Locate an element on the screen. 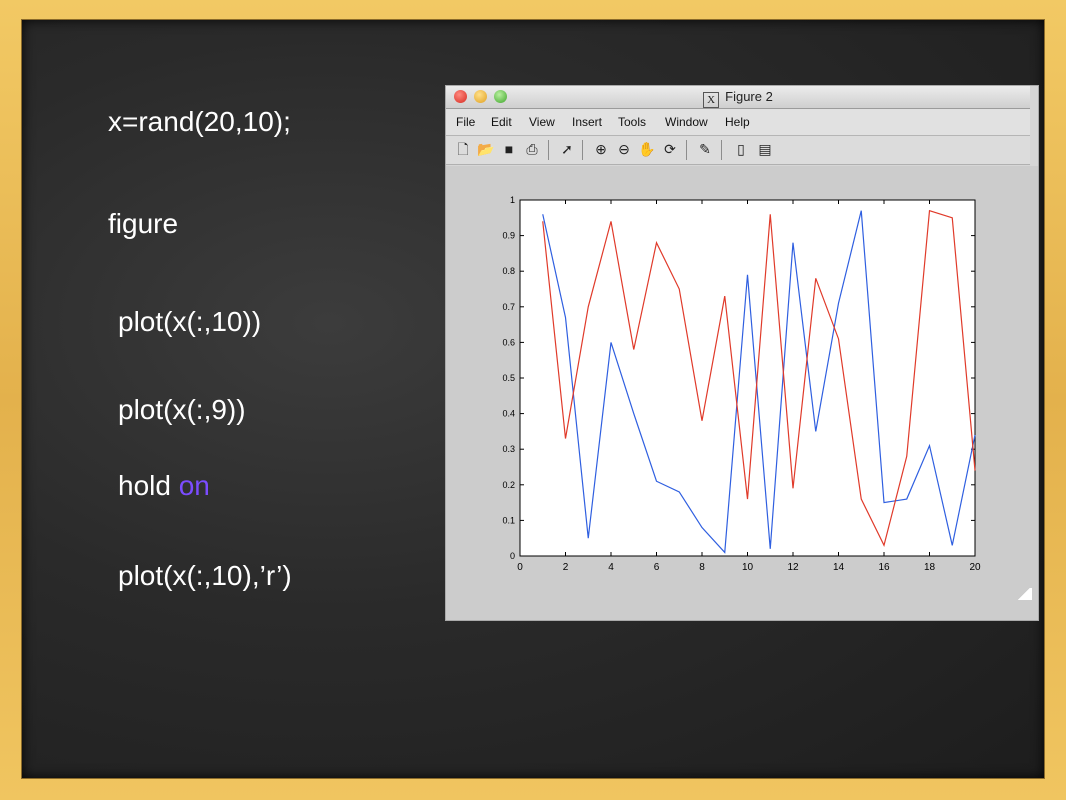  colorbar-icon: ▯ is located at coordinates (741, 149).